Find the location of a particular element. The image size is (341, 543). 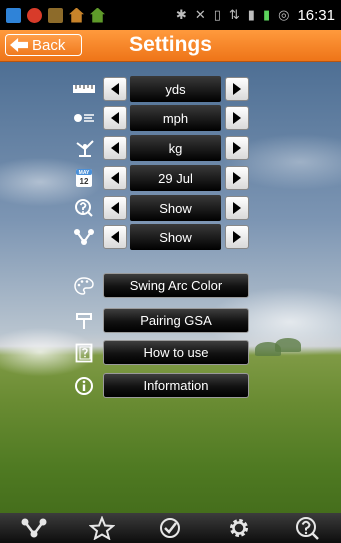

gear-icon is located at coordinates (239, 528).